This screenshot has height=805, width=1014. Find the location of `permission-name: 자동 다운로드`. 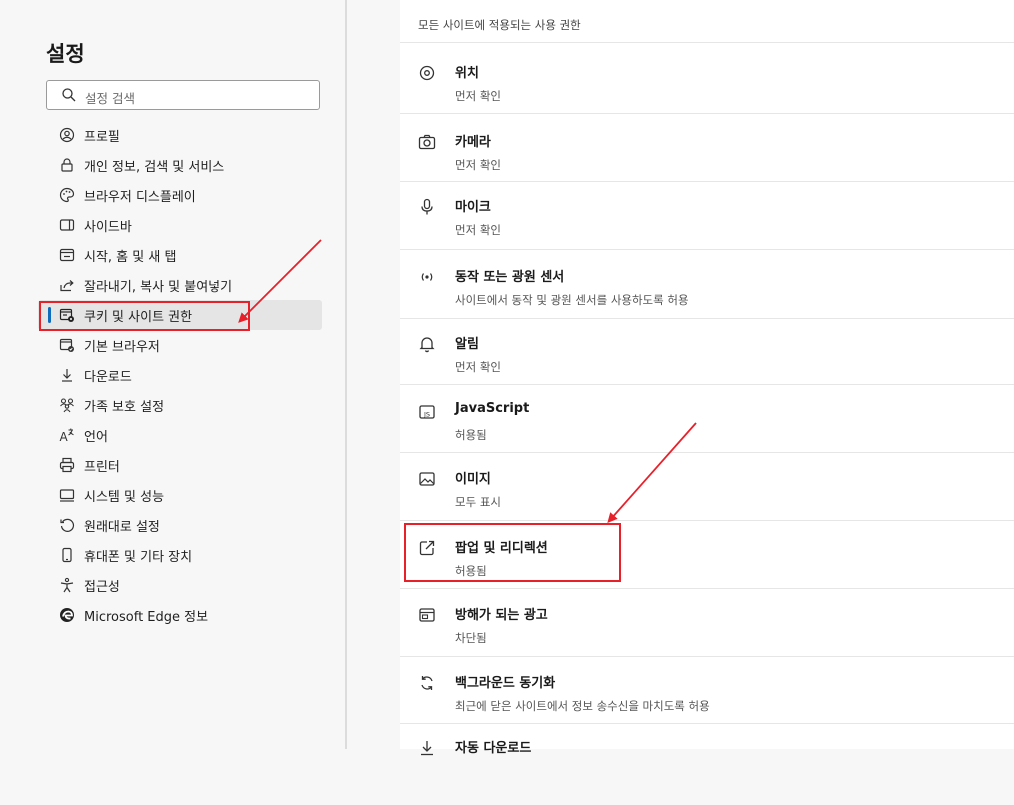

permission-name: 자동 다운로드 is located at coordinates (493, 748).